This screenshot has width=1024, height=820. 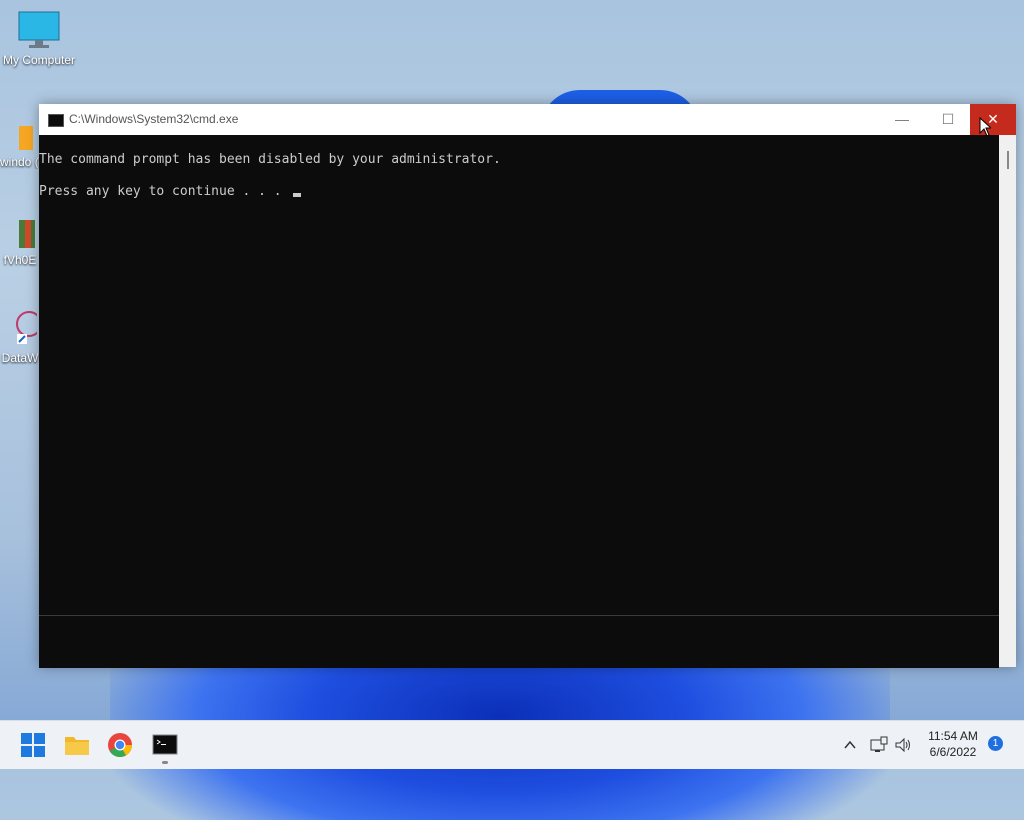 What do you see at coordinates (953, 752) in the screenshot?
I see `clock-date: 6/6/2022` at bounding box center [953, 752].